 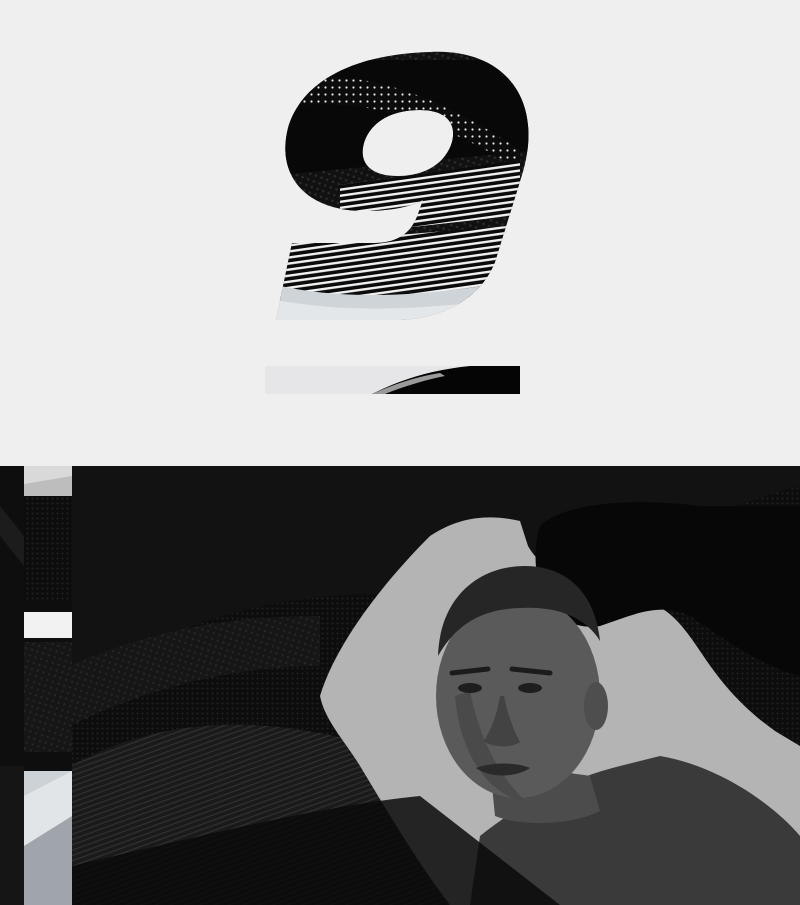 I want to click on underline-bar-icon, so click(x=392, y=380).